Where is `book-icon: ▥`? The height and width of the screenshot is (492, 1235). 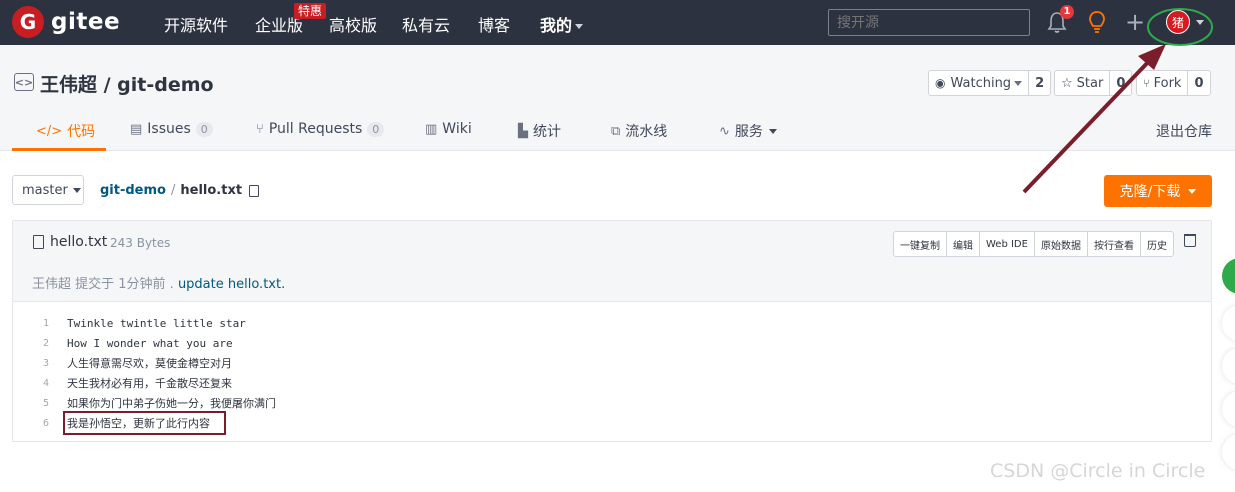 book-icon: ▥ is located at coordinates (431, 129).